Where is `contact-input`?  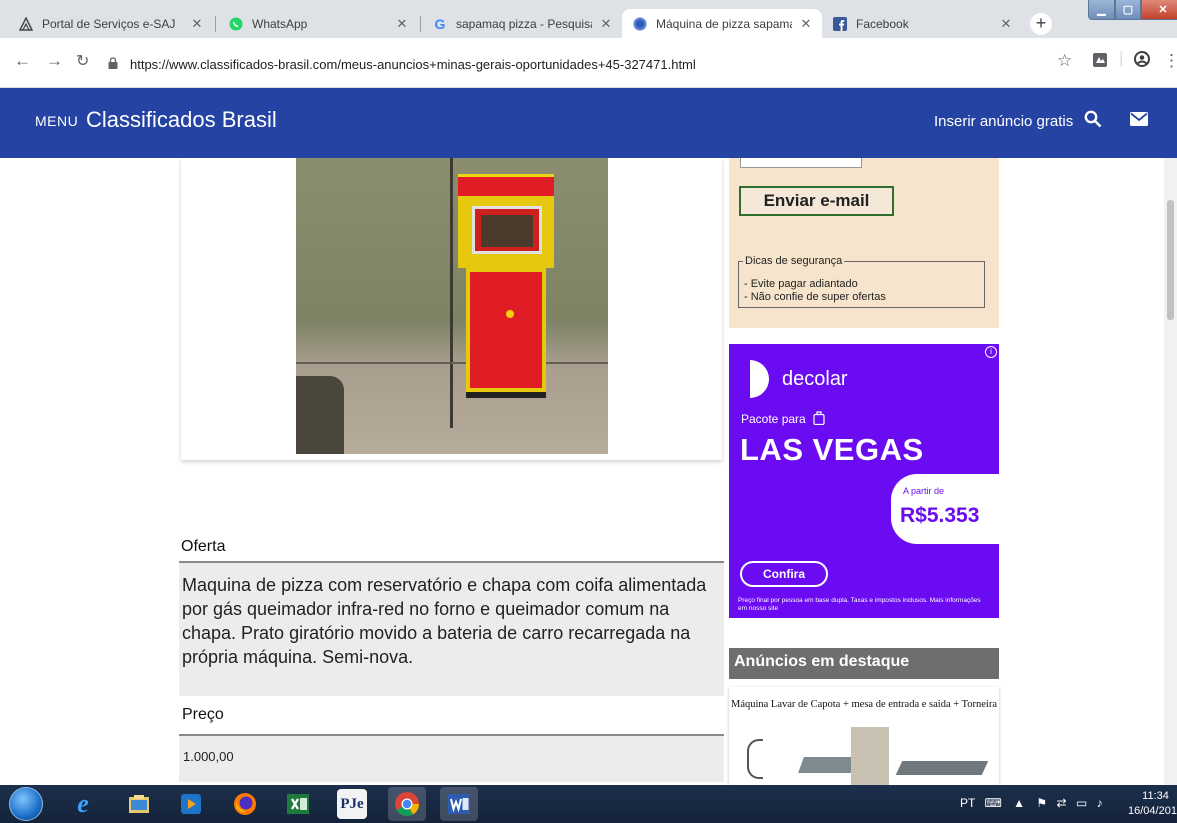
contact-input is located at coordinates (801, 163).